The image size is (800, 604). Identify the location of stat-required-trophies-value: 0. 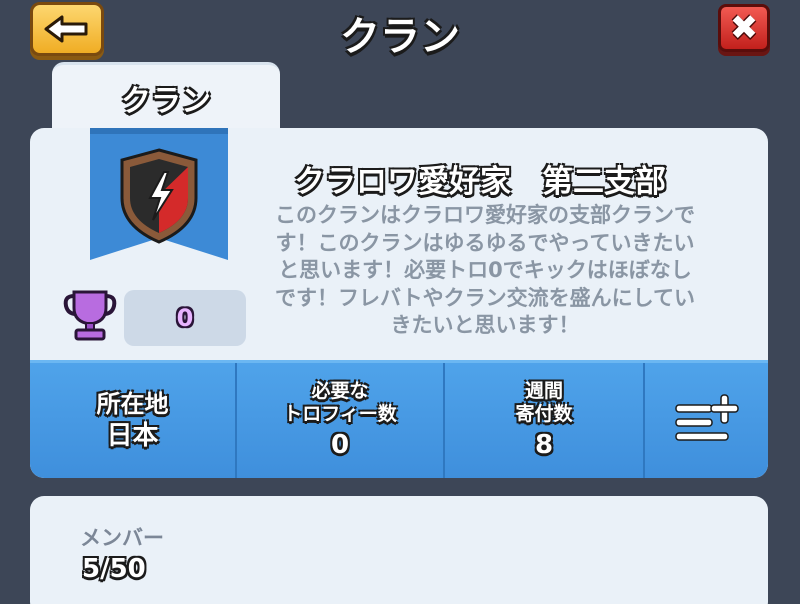
(340, 444).